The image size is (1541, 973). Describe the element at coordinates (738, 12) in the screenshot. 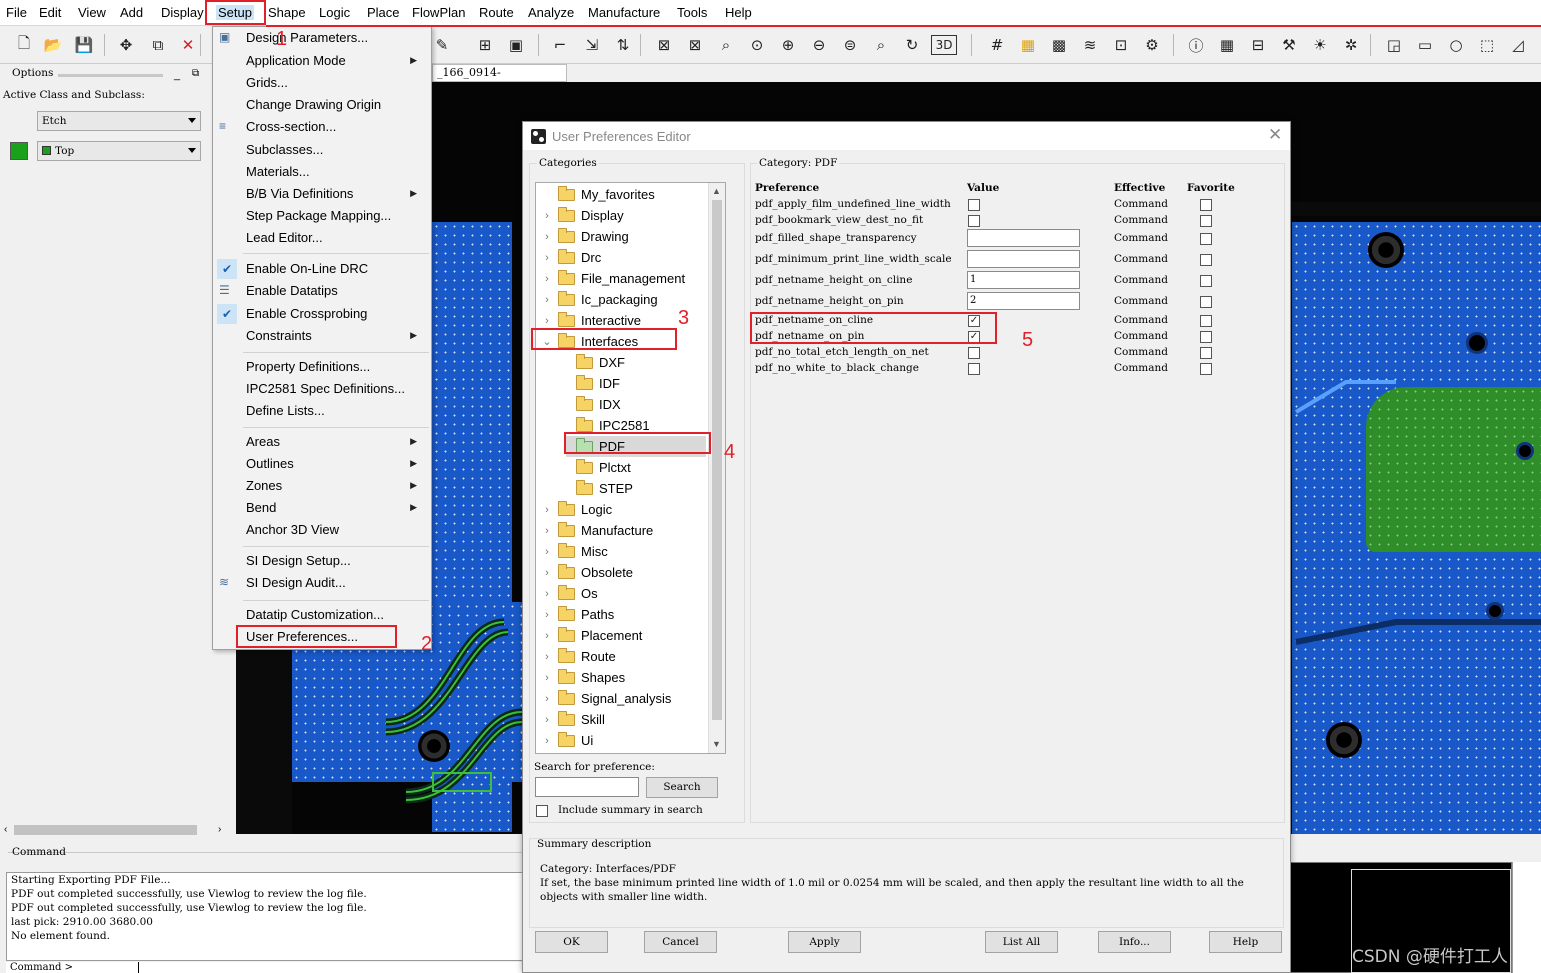

I see `menu-help: Help` at that location.